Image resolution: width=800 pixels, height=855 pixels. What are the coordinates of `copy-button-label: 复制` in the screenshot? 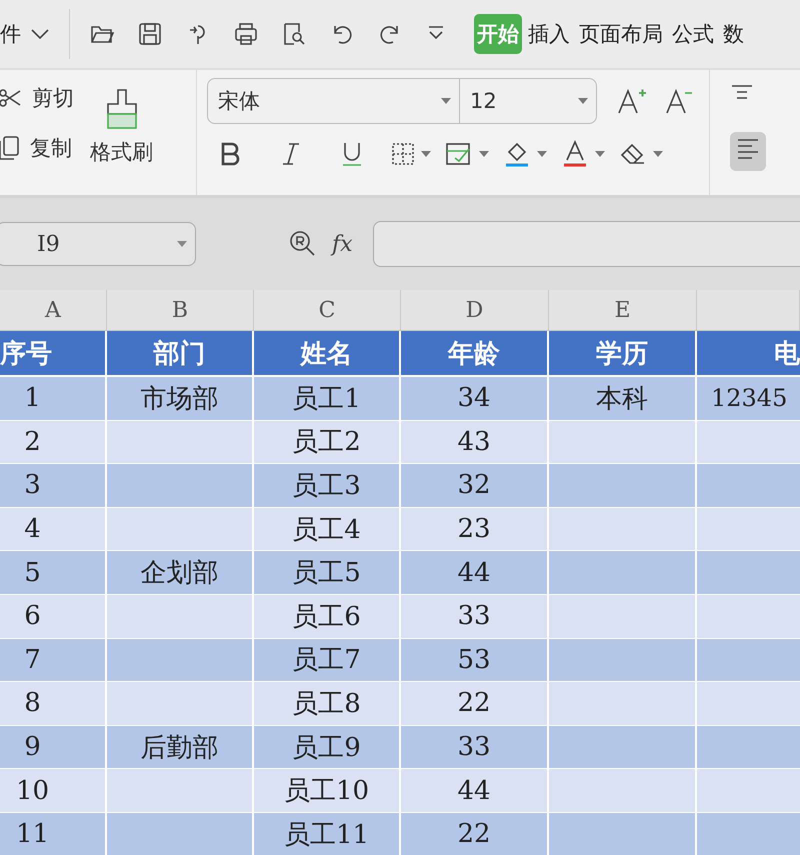 It's located at (51, 148).